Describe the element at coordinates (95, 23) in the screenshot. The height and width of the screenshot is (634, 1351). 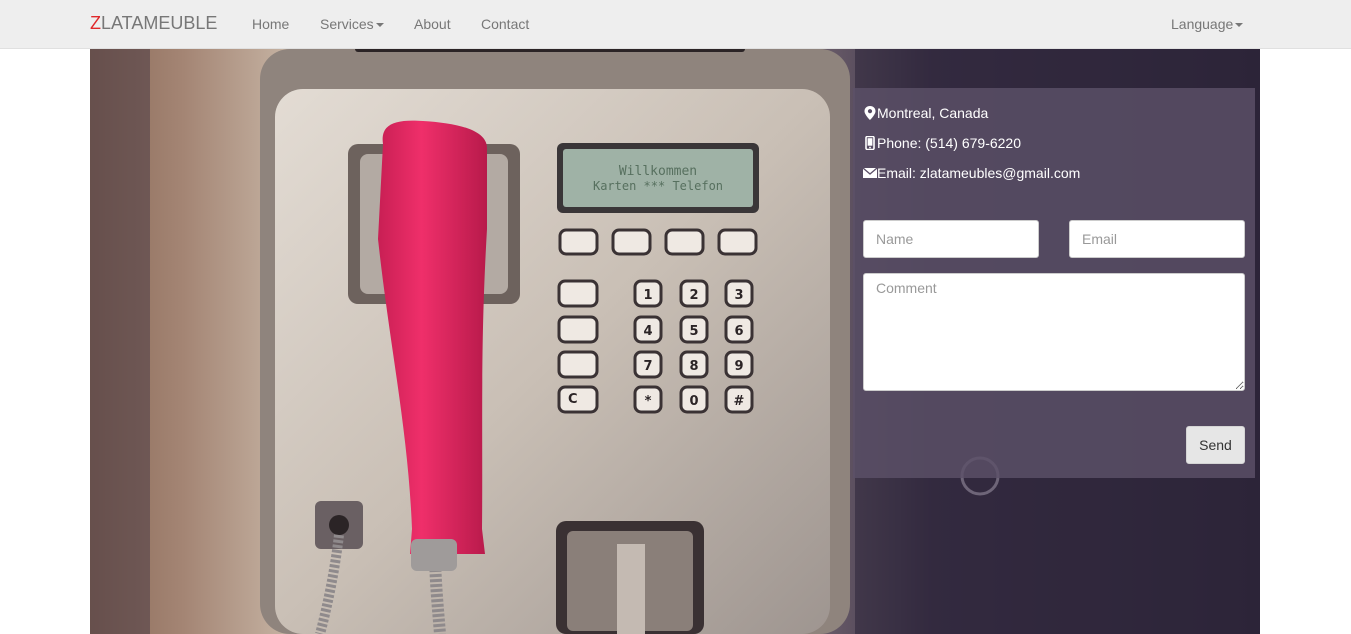
I see `brand-first-letter: Z` at that location.